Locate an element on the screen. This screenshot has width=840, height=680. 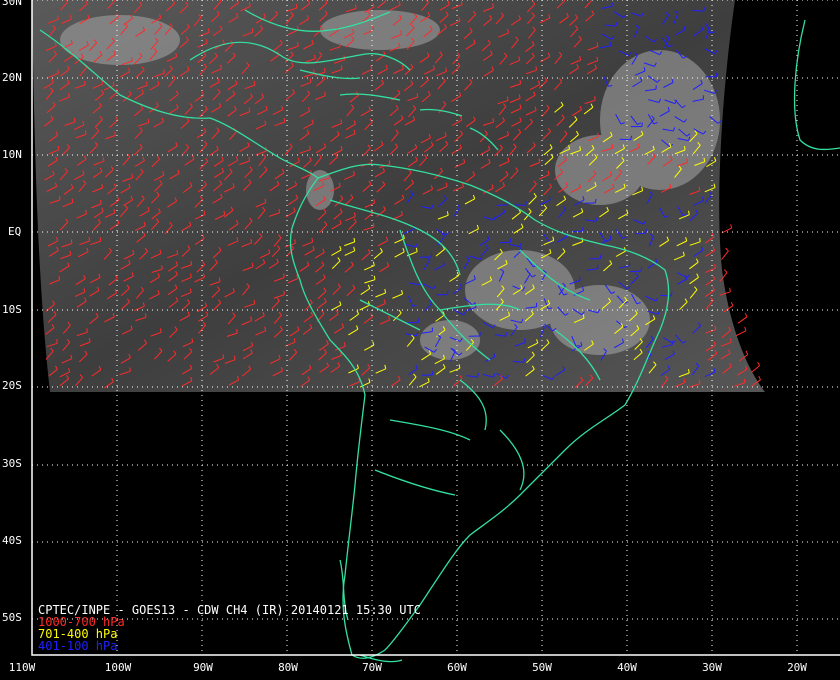
lat-label-40s: 40S is located at coordinates (12, 540).